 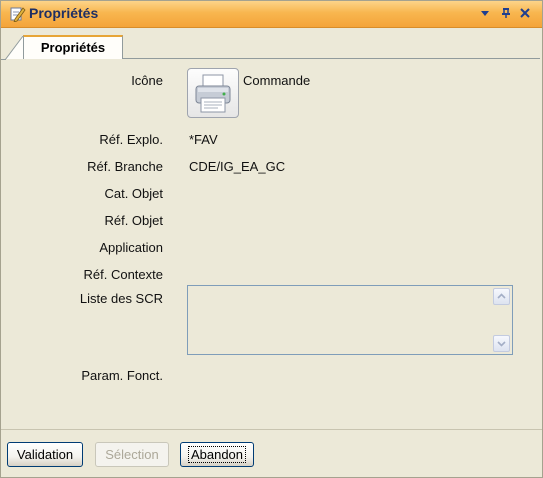 What do you see at coordinates (13, 47) in the screenshot?
I see `tab-edge-decoration` at bounding box center [13, 47].